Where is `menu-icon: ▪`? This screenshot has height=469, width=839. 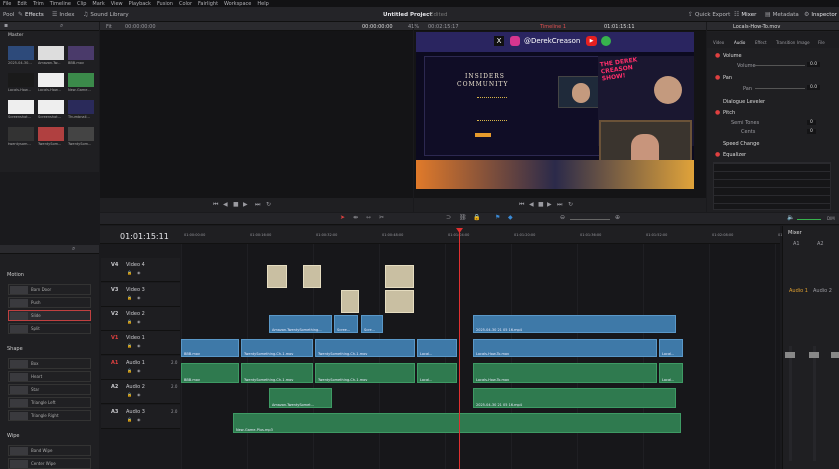
menu-icon: ▪ is located at coordinates (6, 26).